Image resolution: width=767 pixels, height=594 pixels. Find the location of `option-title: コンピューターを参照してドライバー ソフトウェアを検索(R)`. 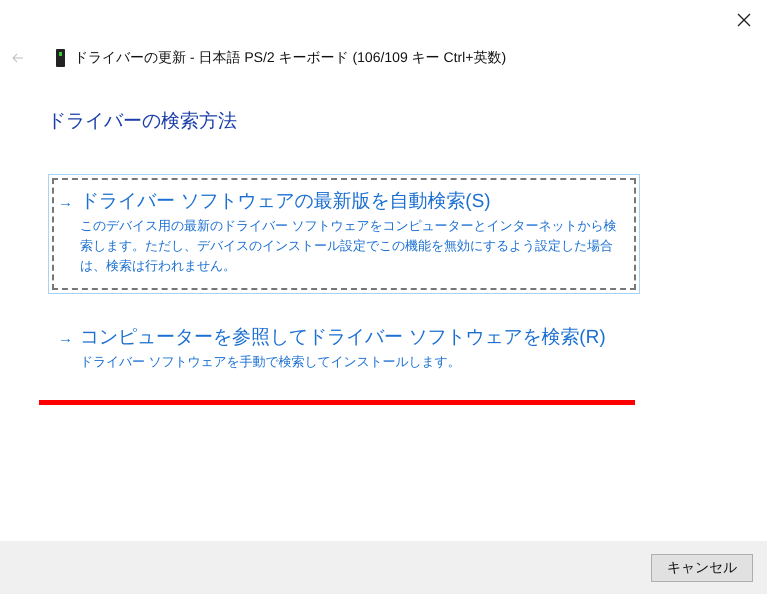

option-title: コンピューターを参照してドライバー ソフトウェアを検索(R) is located at coordinates (343, 338).